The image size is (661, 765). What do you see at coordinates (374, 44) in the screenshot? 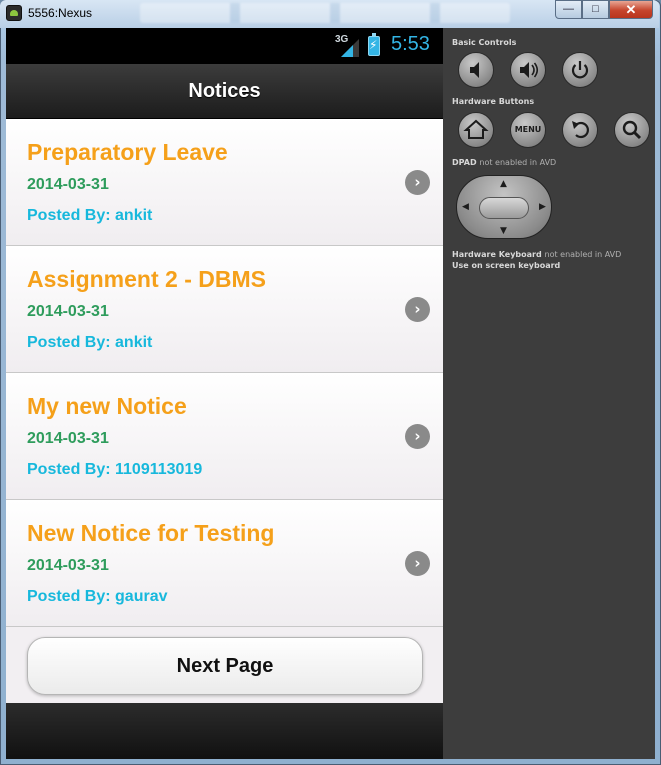
I see `battery-charging-icon` at bounding box center [374, 44].